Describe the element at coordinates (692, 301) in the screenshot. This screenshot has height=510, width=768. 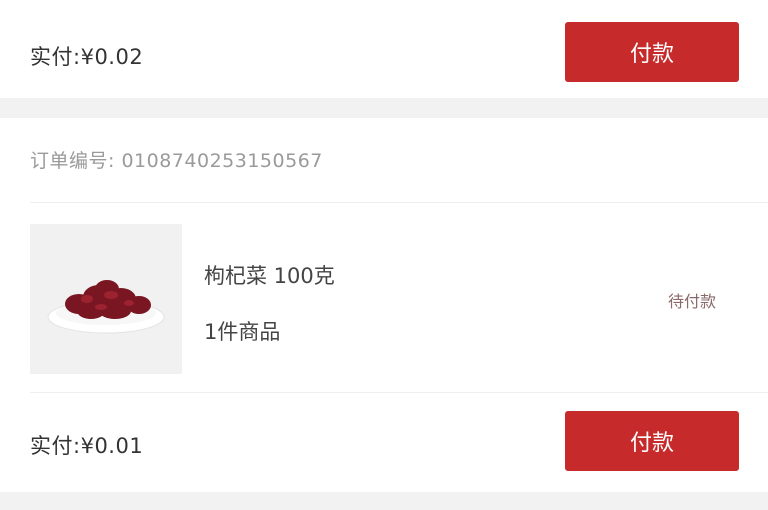
I see `order-status: 待付款` at that location.